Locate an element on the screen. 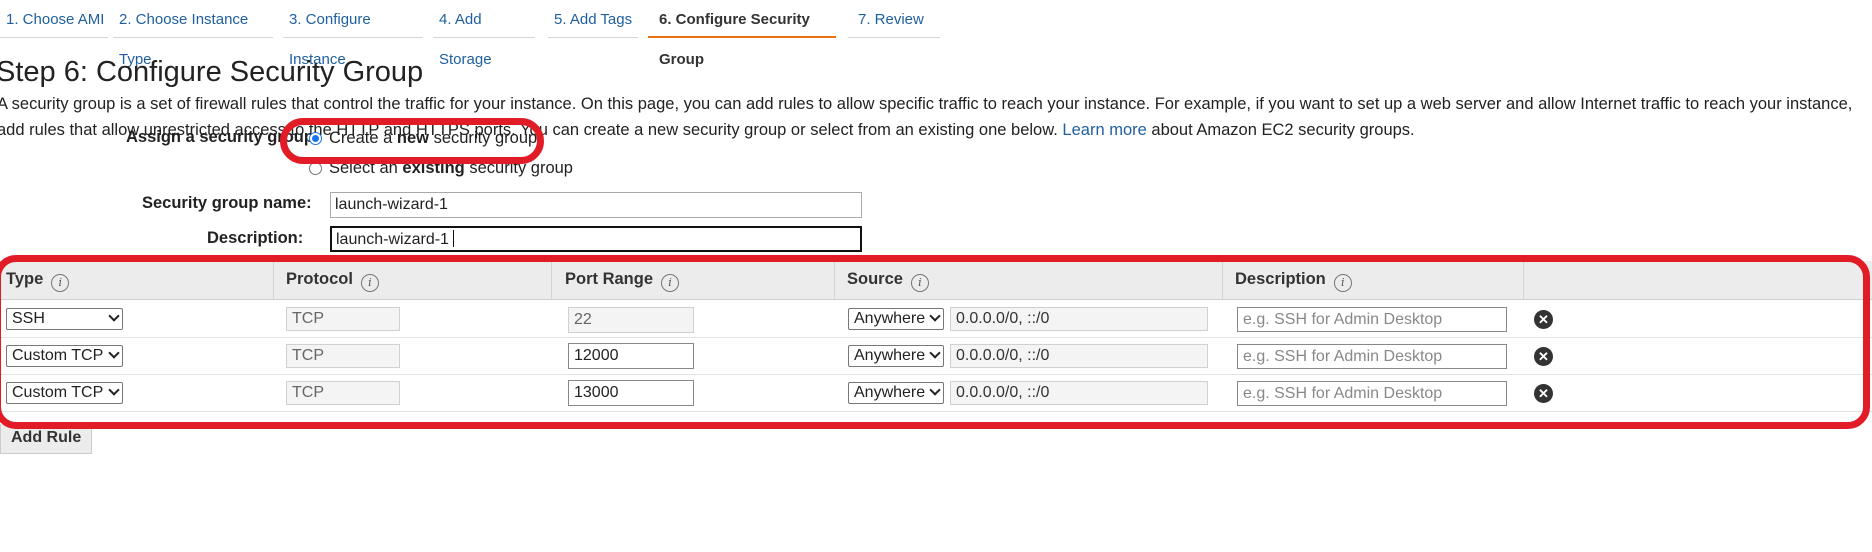  rule-type-value: SSH is located at coordinates (28, 318).